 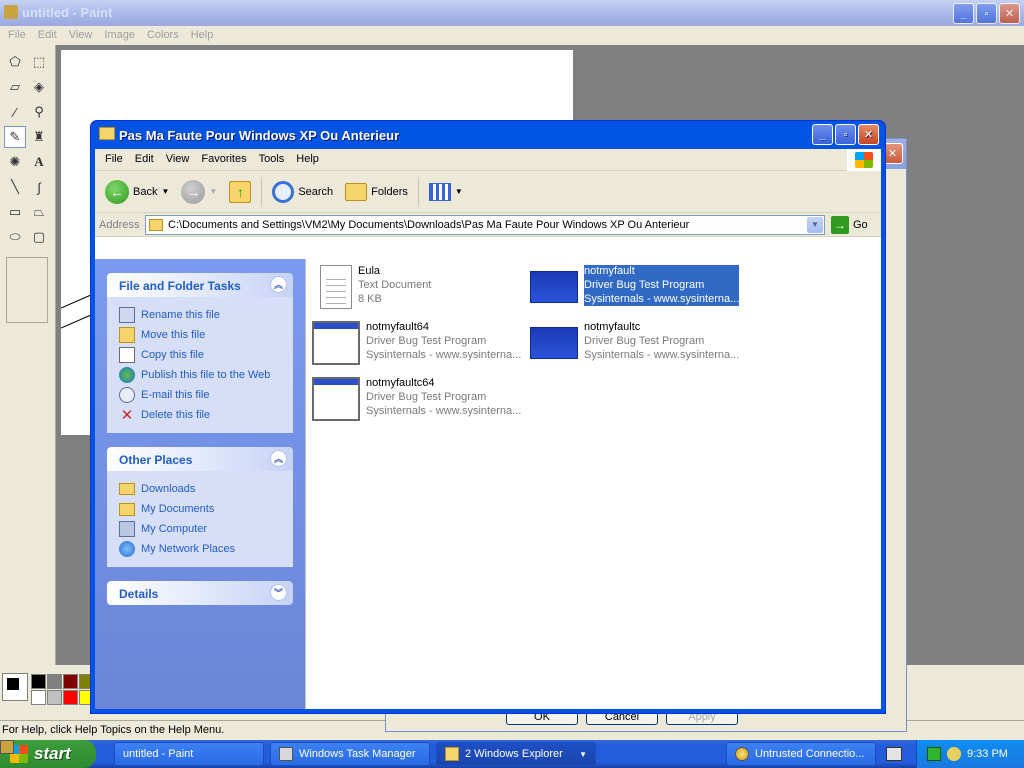 I want to click on pencil-icon: ✎, so click(x=15, y=137).